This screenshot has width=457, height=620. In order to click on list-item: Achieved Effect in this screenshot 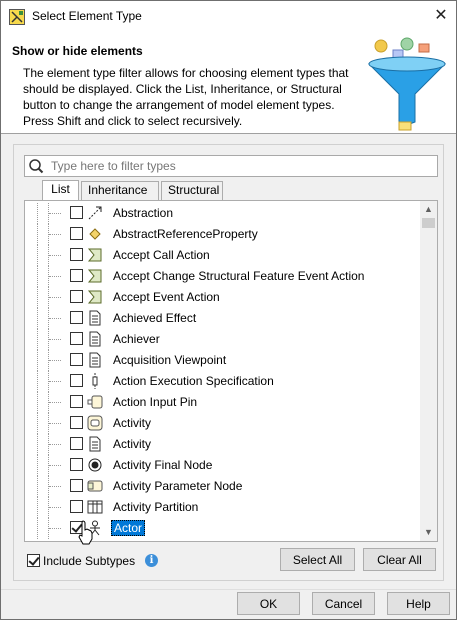, I will do `click(222, 318)`.